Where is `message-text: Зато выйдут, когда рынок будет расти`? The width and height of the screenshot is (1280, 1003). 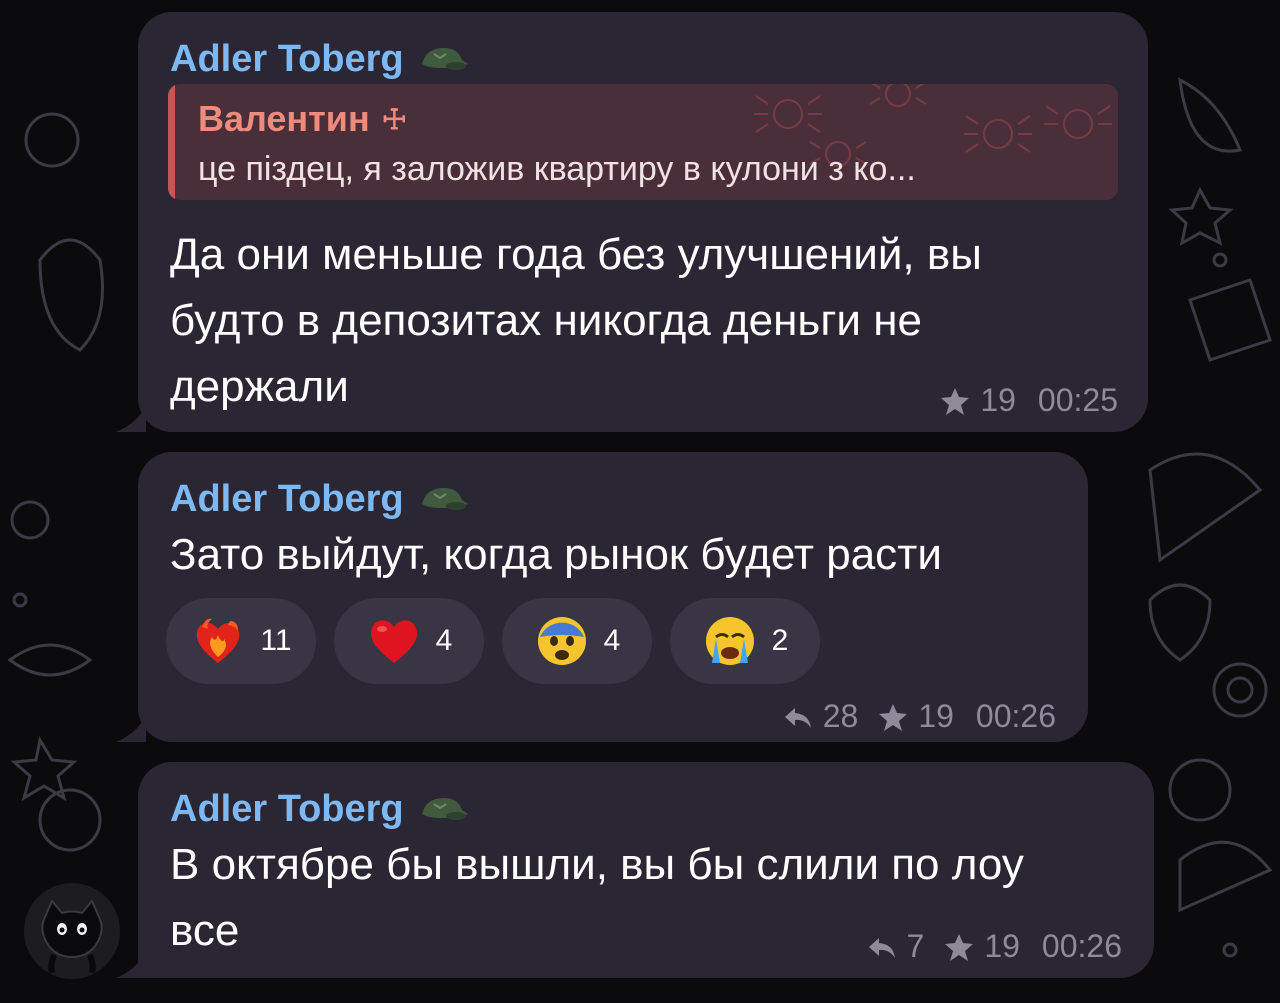
message-text: Зато выйдут, когда рынок будет расти is located at coordinates (556, 555).